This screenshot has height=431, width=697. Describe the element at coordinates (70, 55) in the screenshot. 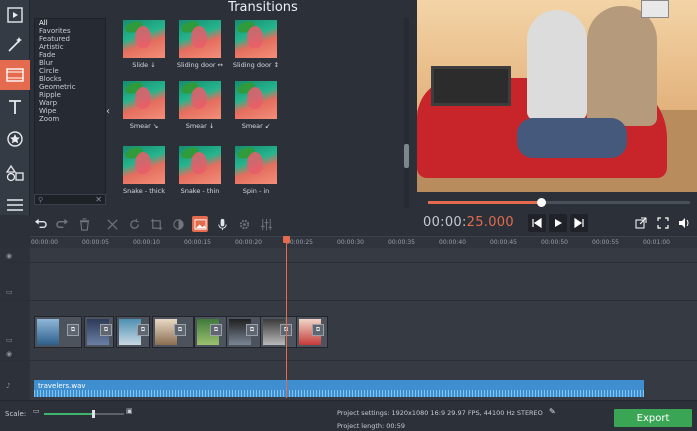

I see `category-item: Fade` at that location.